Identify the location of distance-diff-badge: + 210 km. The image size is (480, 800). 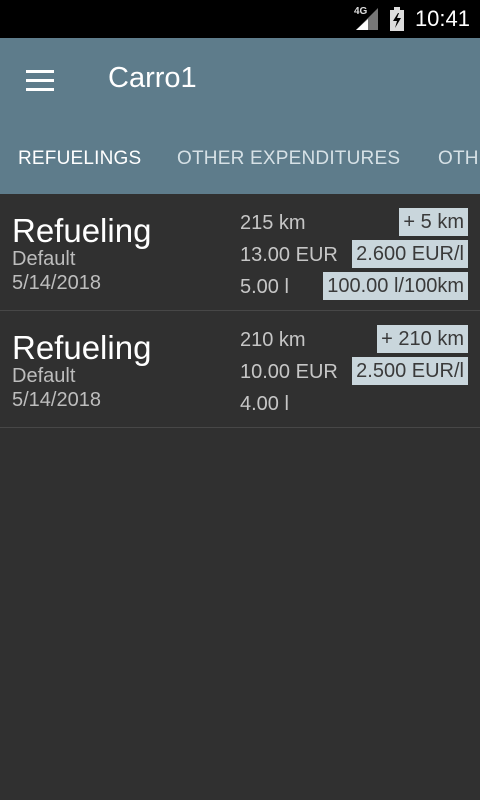
(422, 339).